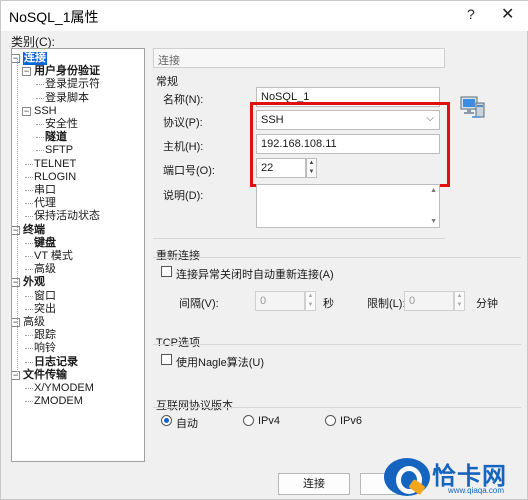 The height and width of the screenshot is (500, 528). I want to click on limit-unit: 分钟, so click(487, 304).